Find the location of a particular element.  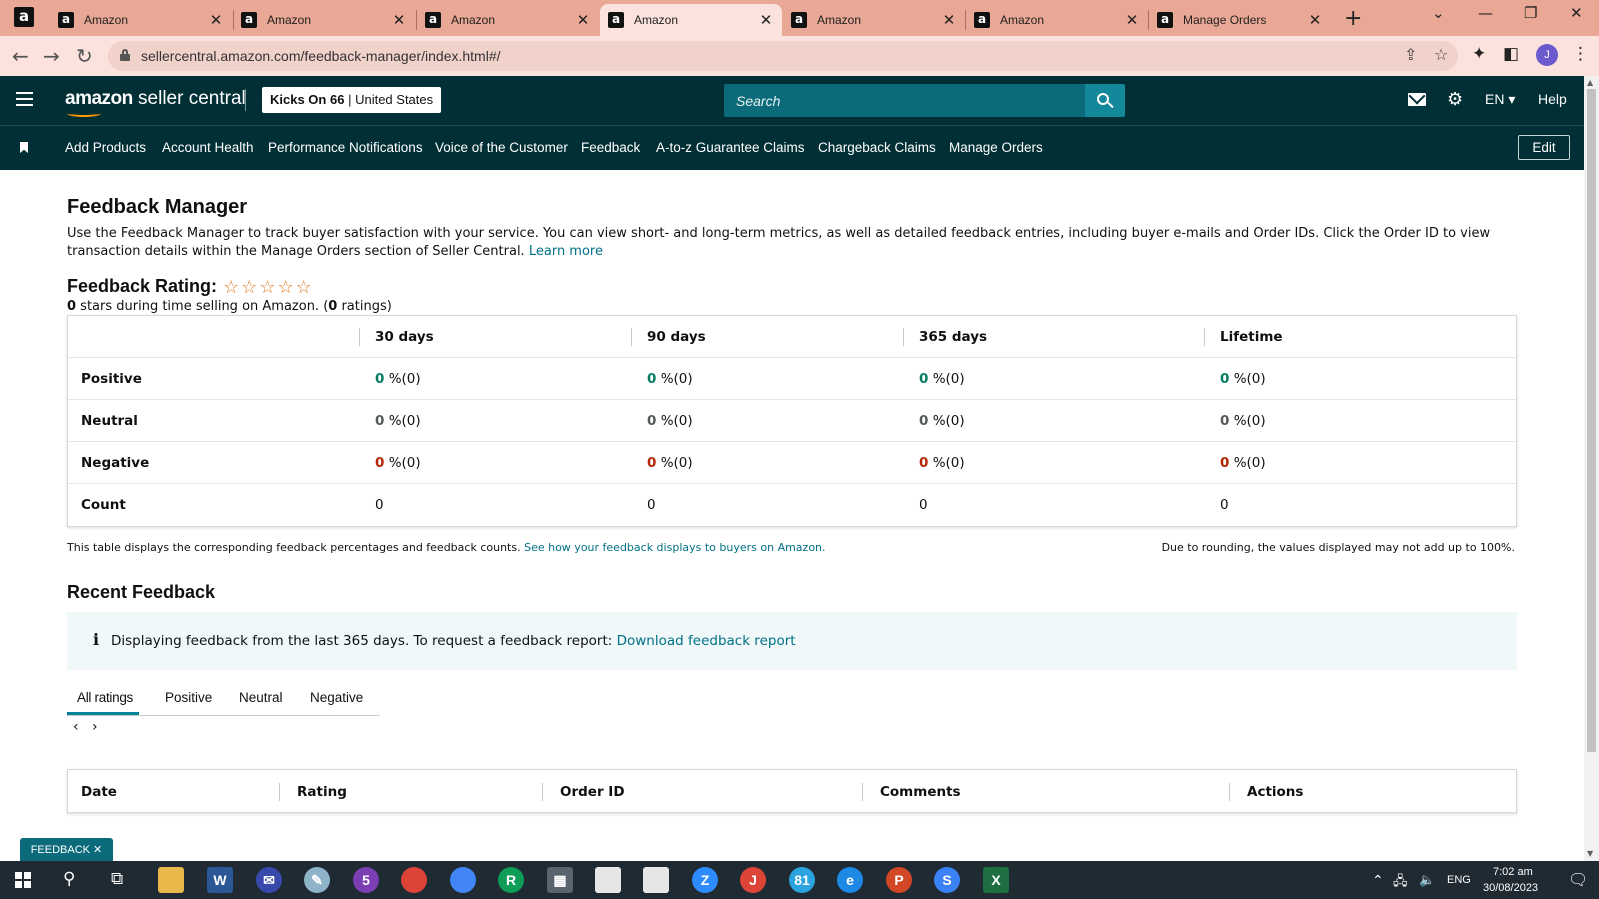

tab-positive: Positive is located at coordinates (188, 697).